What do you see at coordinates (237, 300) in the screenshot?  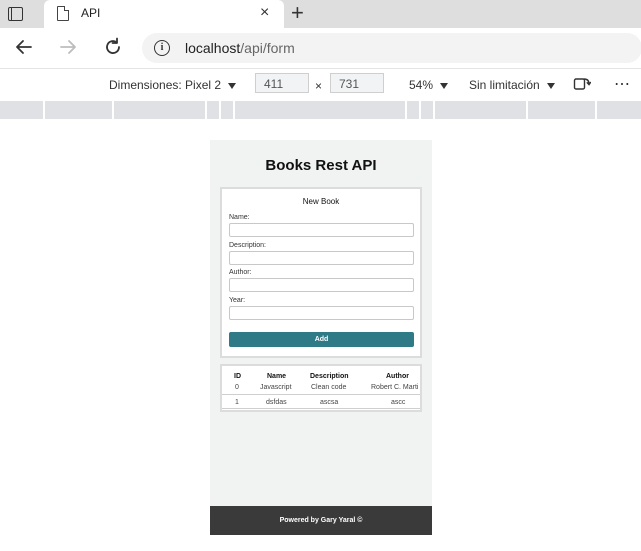 I see `year-label: Year:` at bounding box center [237, 300].